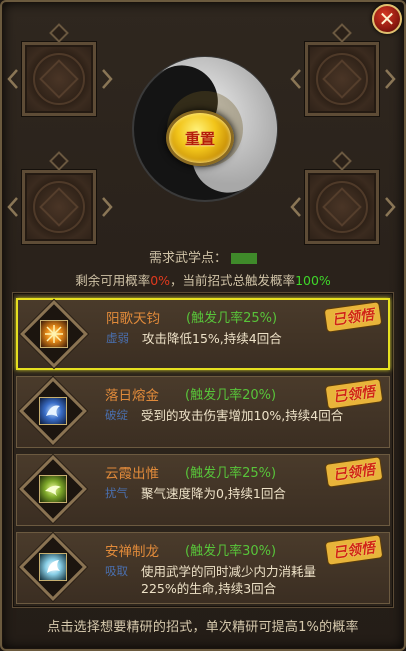 This screenshot has width=406, height=651. I want to click on skill-type: 虚弱, so click(117, 338).